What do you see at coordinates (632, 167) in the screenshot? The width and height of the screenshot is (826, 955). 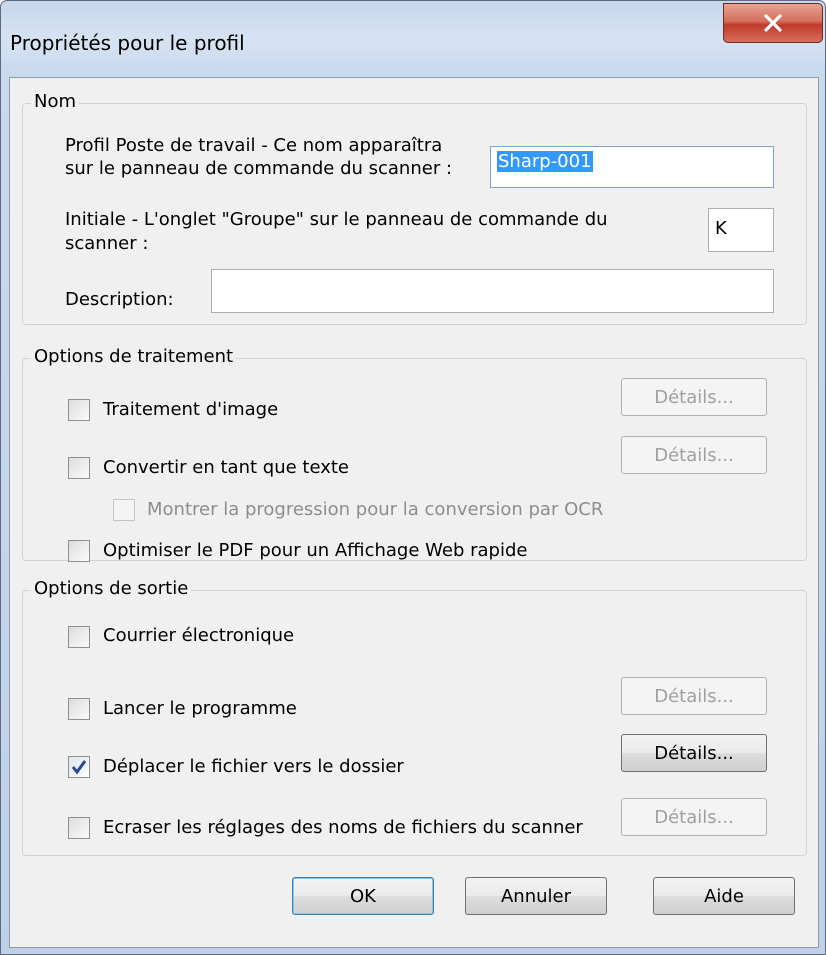 I see `profil-name-input: Sharp-001` at bounding box center [632, 167].